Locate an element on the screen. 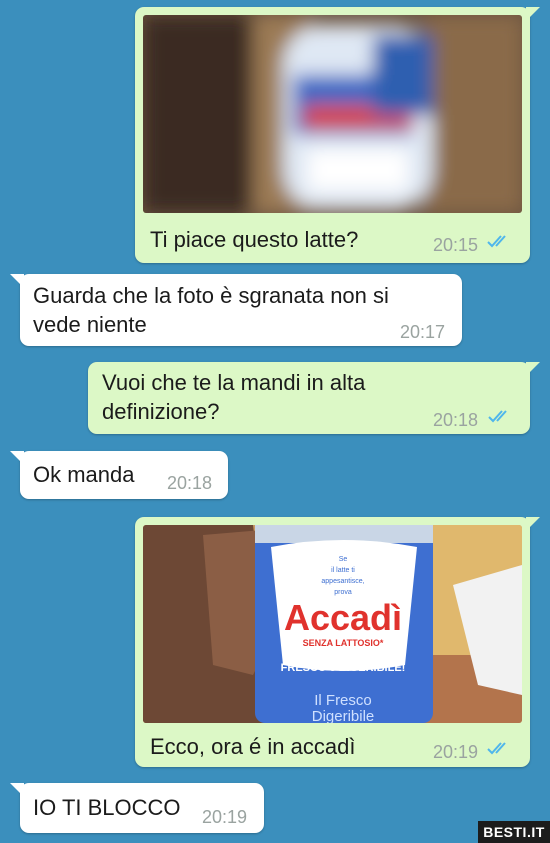 This screenshot has height=843, width=550. svg-text: appesantisce, is located at coordinates (342, 581).